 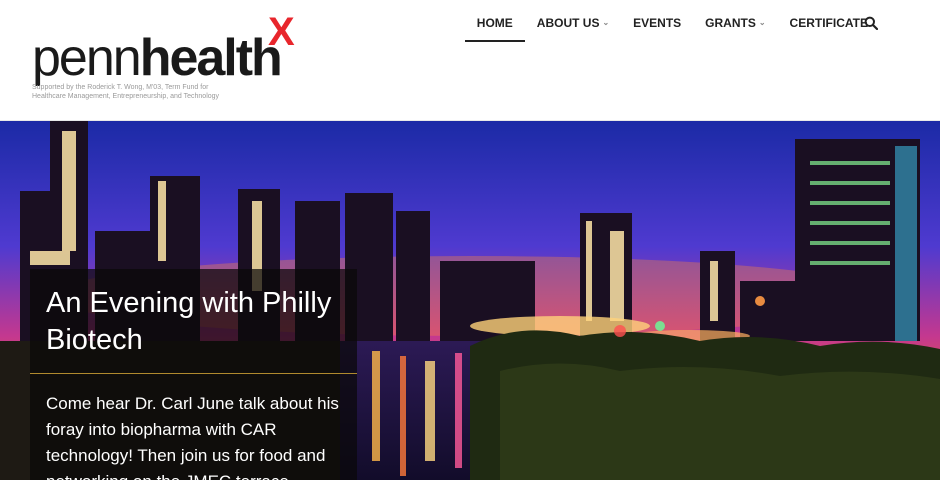 What do you see at coordinates (730, 23) in the screenshot?
I see `nav-label: GRANTS` at bounding box center [730, 23].